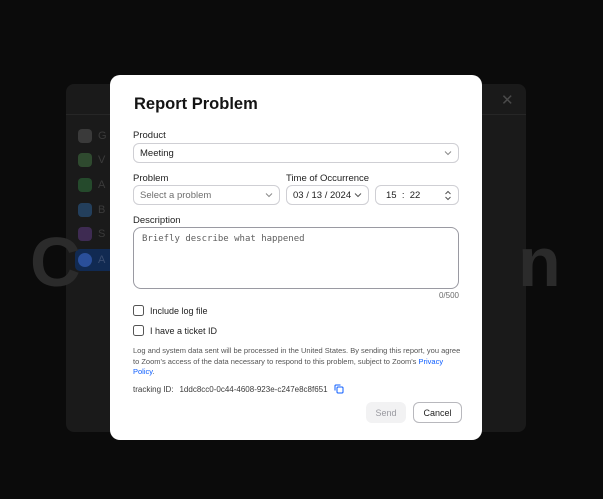 This screenshot has width=603, height=499. Describe the element at coordinates (138, 330) in the screenshot. I see `ticket-id-checkbox` at that location.